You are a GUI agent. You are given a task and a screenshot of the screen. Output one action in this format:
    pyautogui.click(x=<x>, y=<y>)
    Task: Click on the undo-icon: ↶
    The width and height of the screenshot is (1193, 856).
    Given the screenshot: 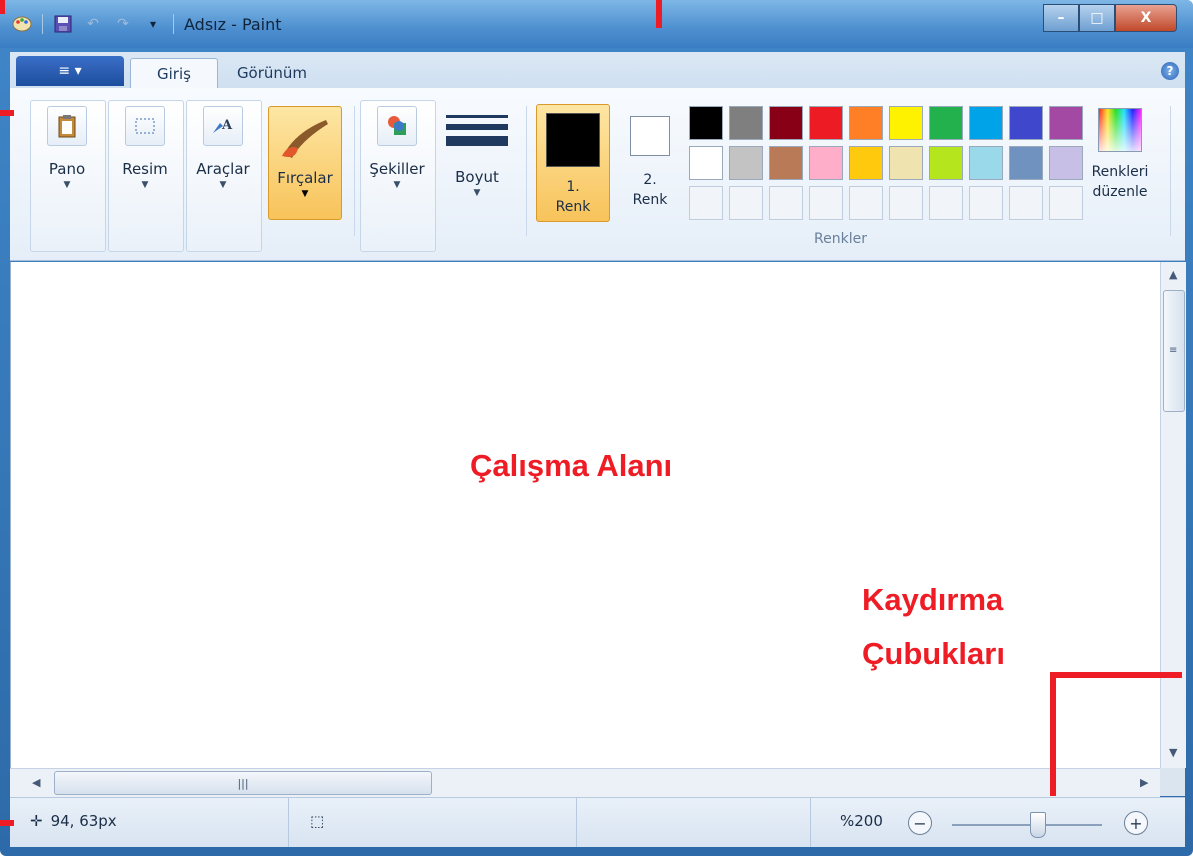 What is the action you would take?
    pyautogui.click(x=93, y=24)
    